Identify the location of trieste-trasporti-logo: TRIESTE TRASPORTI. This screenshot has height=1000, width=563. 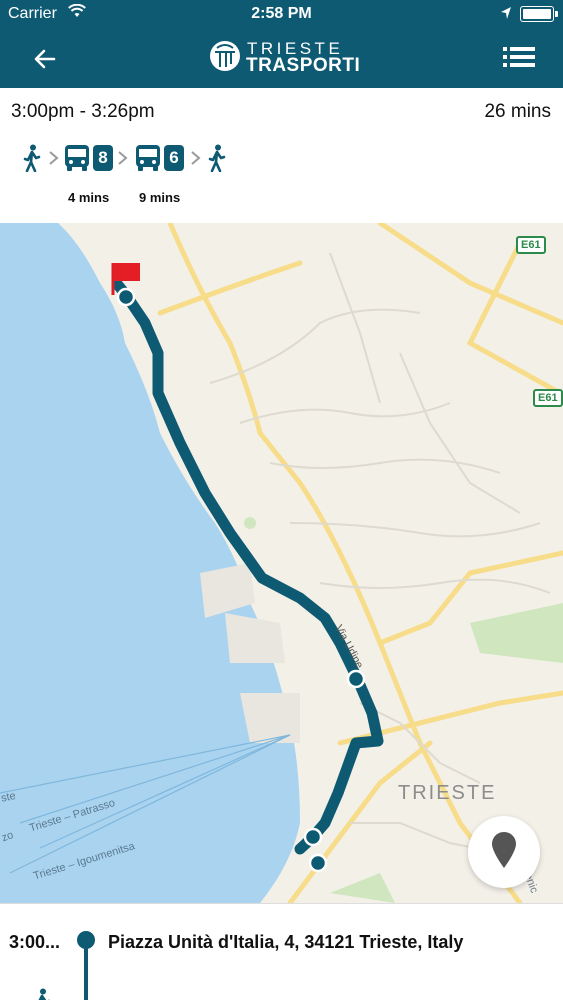
(285, 58).